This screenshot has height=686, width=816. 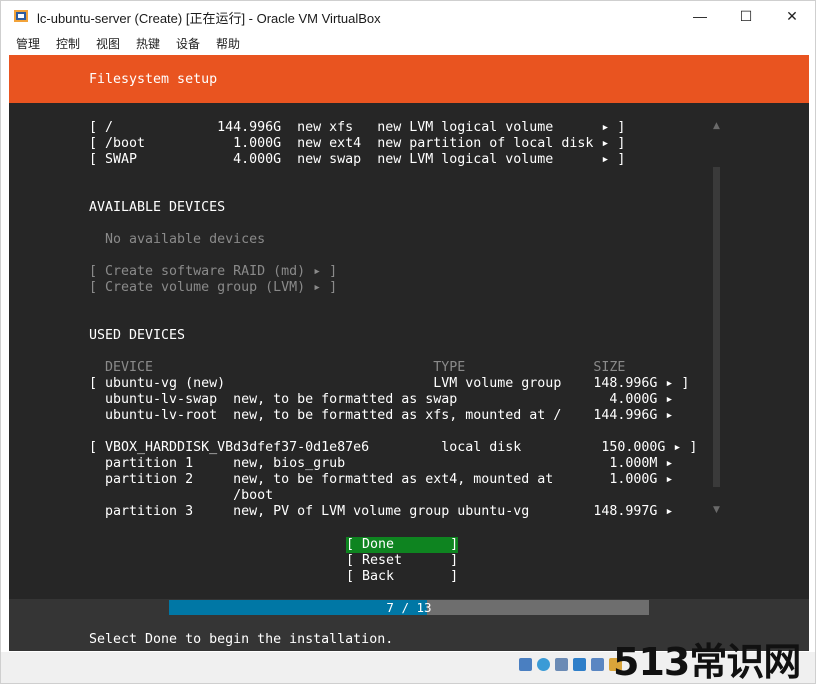 What do you see at coordinates (157, 207) in the screenshot?
I see `available-devices-heading: AVAILABLE DEVICES` at bounding box center [157, 207].